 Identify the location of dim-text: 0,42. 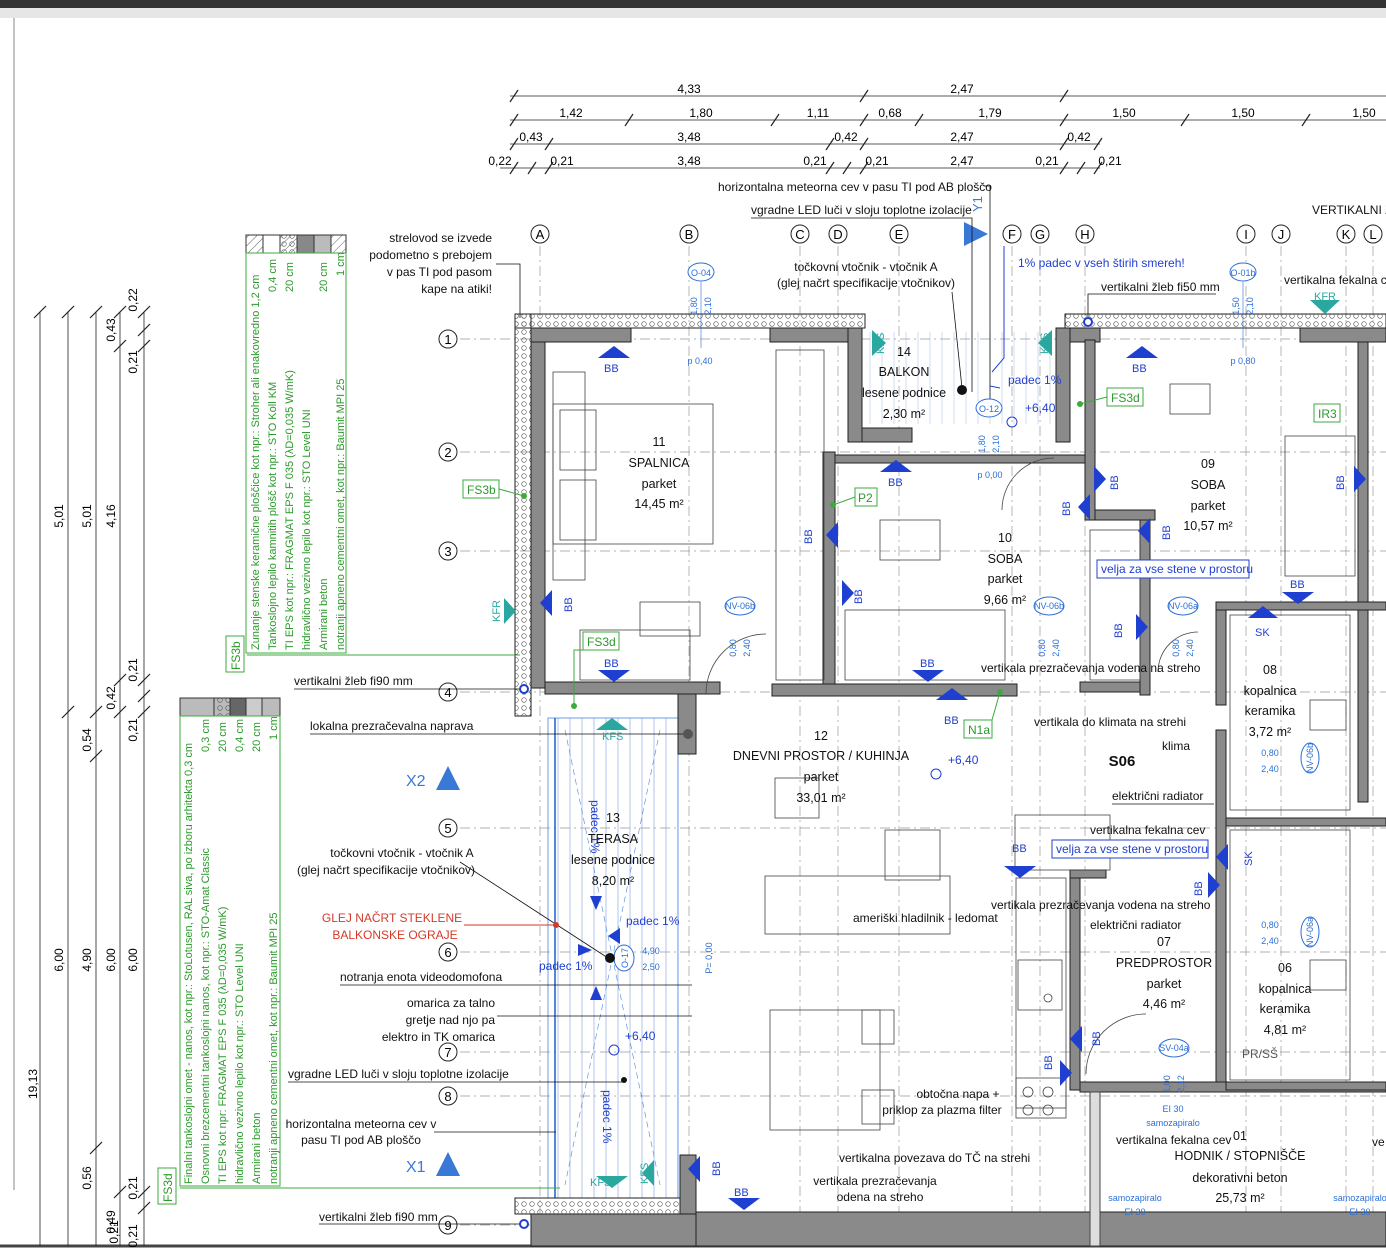
(1079, 137).